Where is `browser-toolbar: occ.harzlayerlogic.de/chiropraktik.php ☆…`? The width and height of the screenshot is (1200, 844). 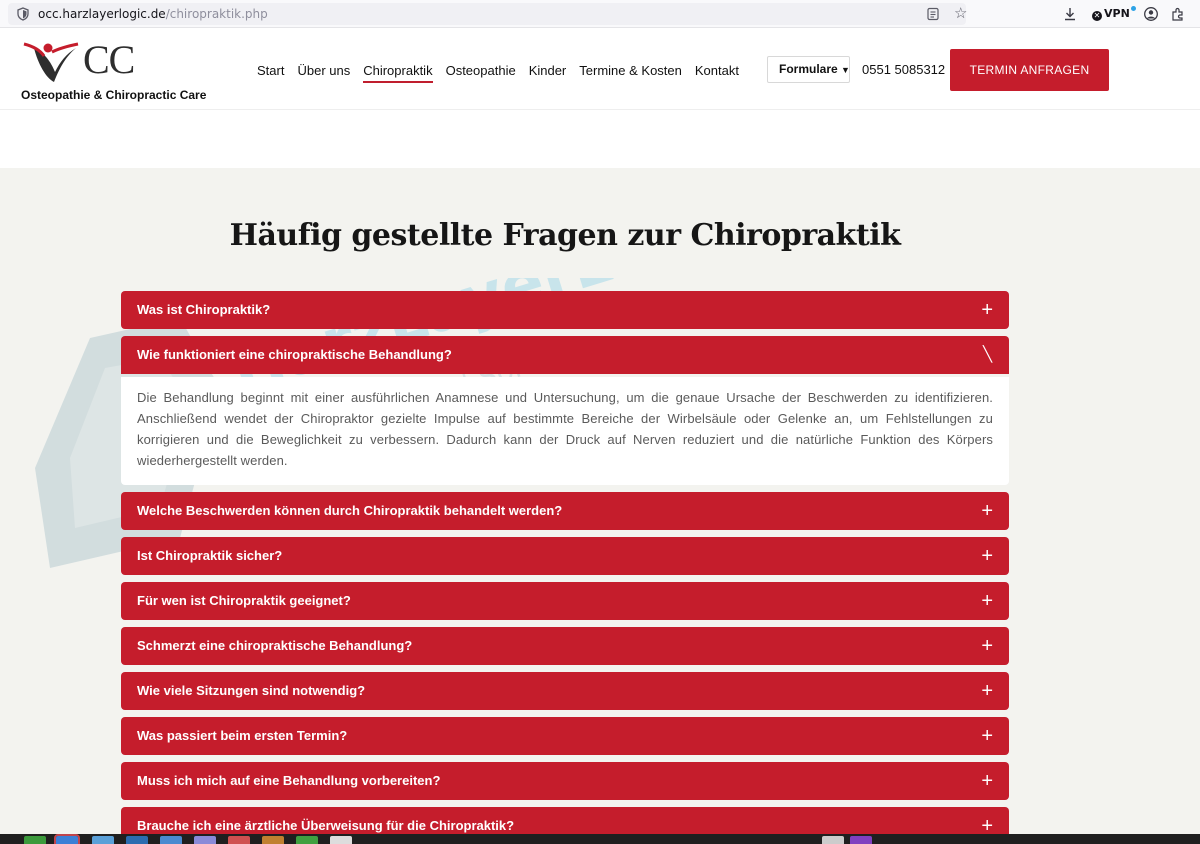 browser-toolbar: occ.harzlayerlogic.de/chiropraktik.php ☆… is located at coordinates (600, 14).